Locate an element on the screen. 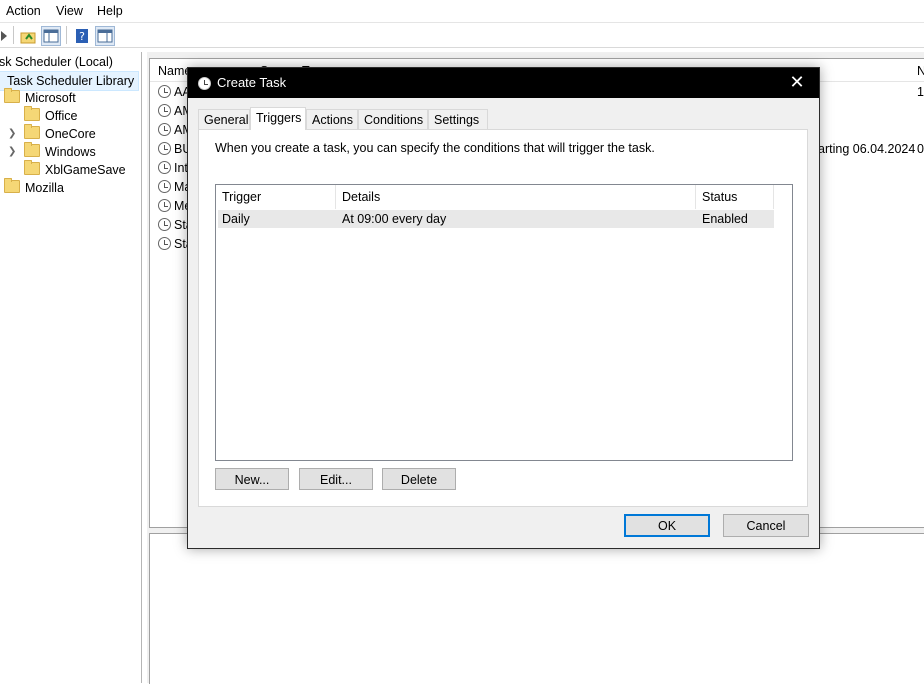  column-trigger: Trigger is located at coordinates (276, 197).